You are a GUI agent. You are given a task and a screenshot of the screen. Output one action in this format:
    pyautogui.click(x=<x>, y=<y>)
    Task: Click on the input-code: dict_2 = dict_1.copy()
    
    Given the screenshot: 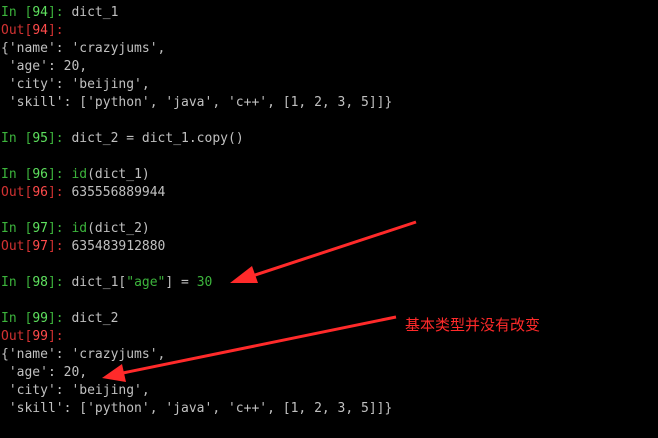 What is the action you would take?
    pyautogui.click(x=157, y=138)
    